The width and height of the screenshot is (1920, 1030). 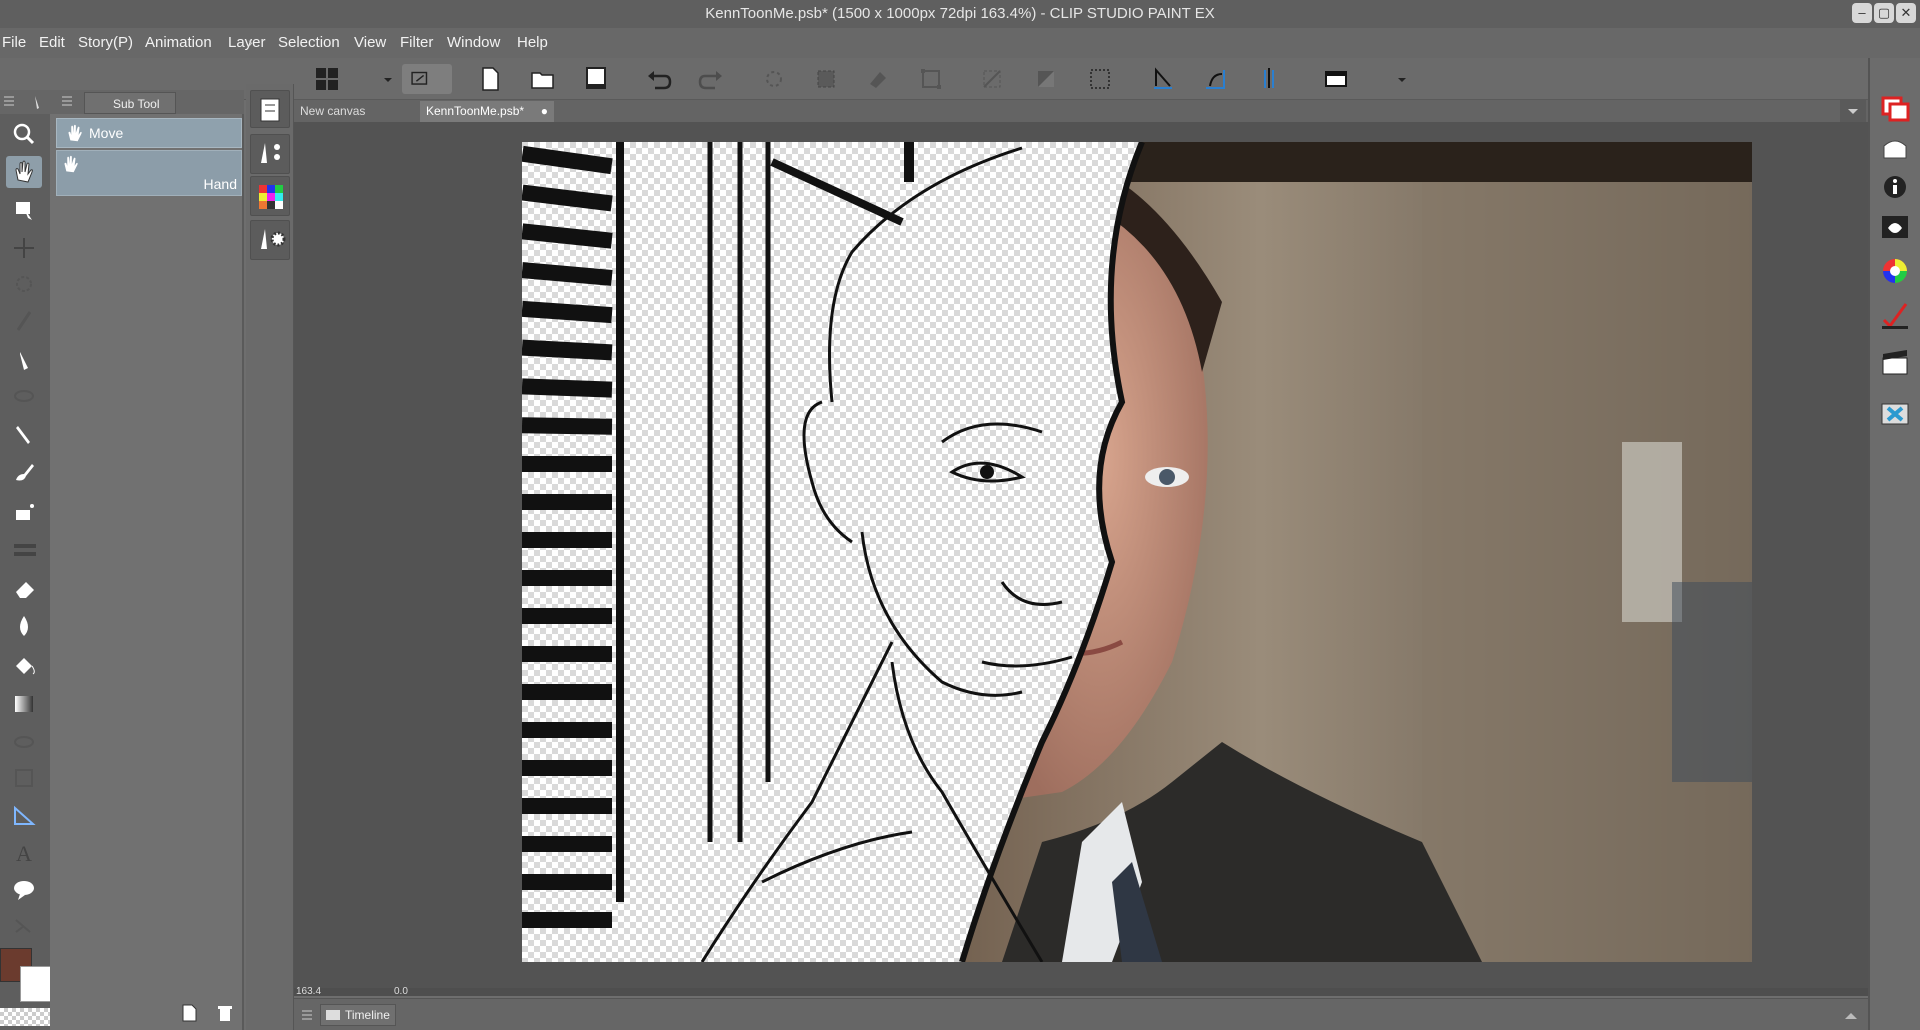 I want to click on tab-new-canvas: New canvas, so click(x=356, y=111).